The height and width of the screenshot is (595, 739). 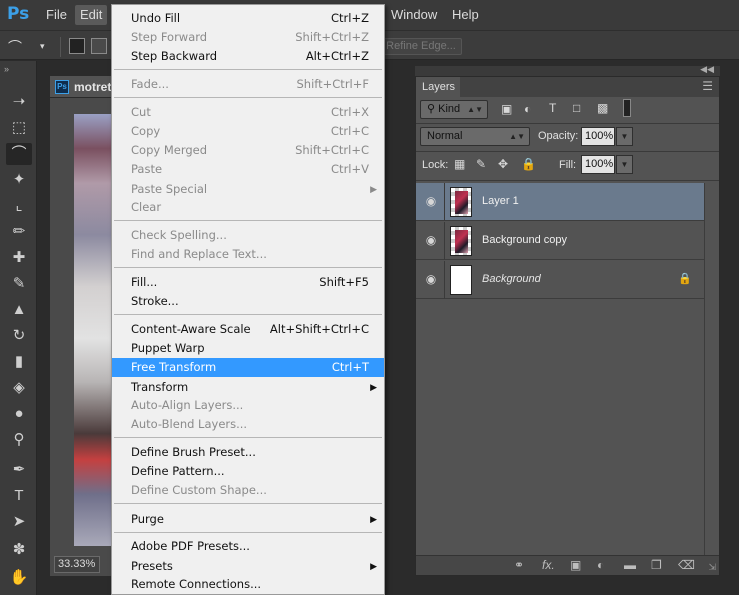 What do you see at coordinates (624, 164) in the screenshot?
I see `fill-dropdown-icon: ▼` at bounding box center [624, 164].